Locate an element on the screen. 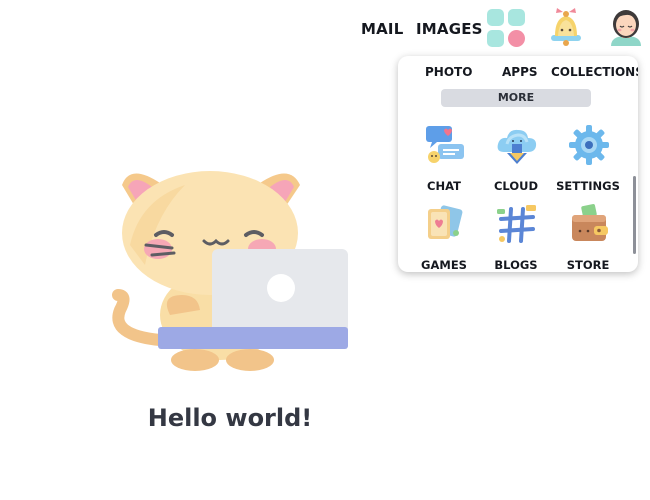 The width and height of the screenshot is (650, 500). gear-icon is located at coordinates (589, 145).